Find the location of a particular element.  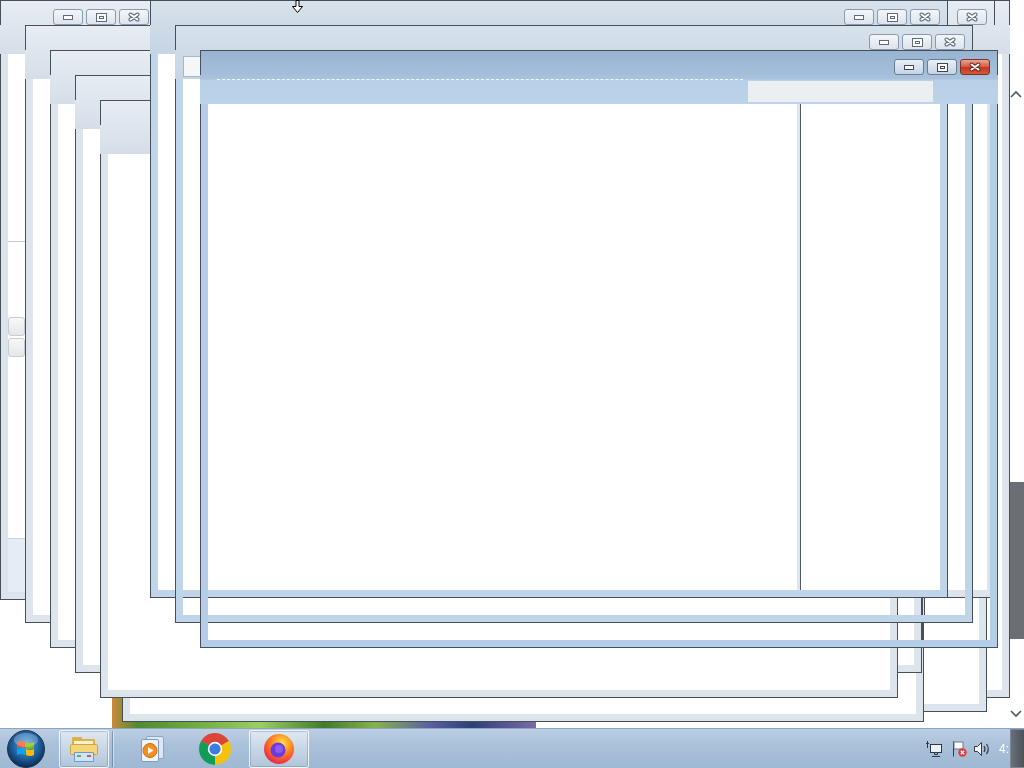

chevron-down-icon is located at coordinates (1016, 714).